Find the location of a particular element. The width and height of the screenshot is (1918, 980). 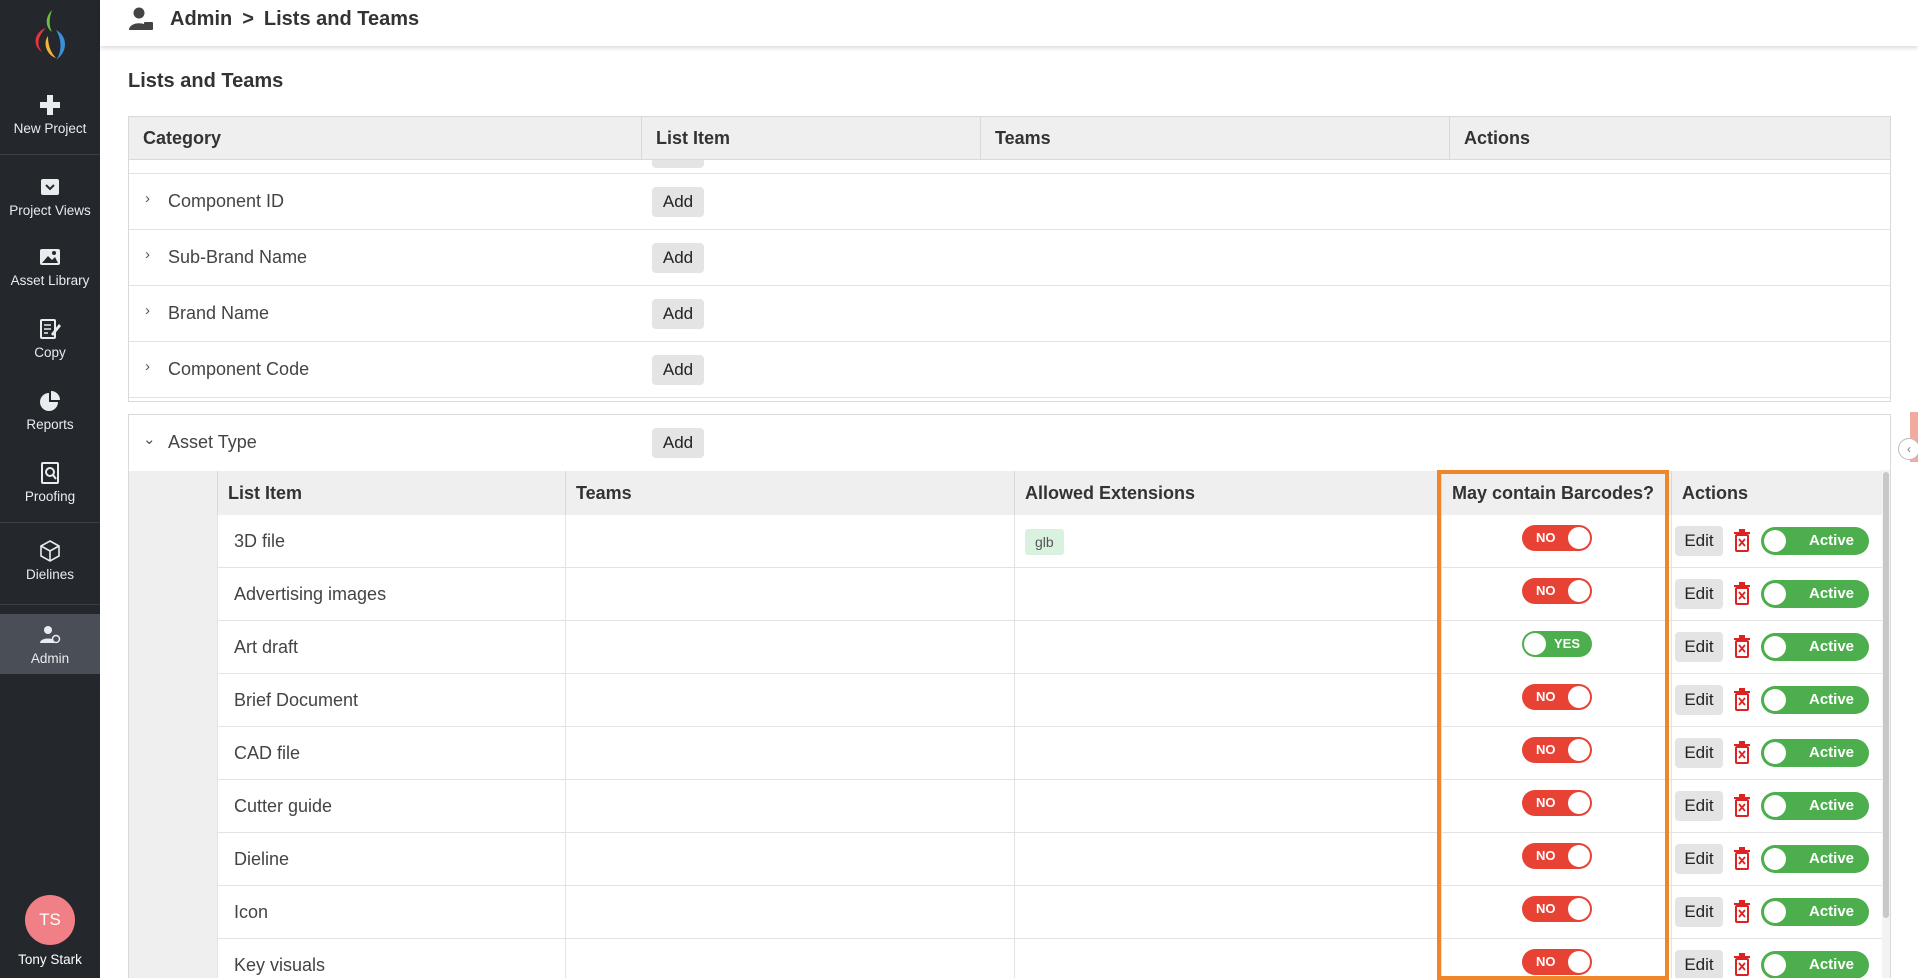

table-row: › Component Code Add is located at coordinates (1009, 370).